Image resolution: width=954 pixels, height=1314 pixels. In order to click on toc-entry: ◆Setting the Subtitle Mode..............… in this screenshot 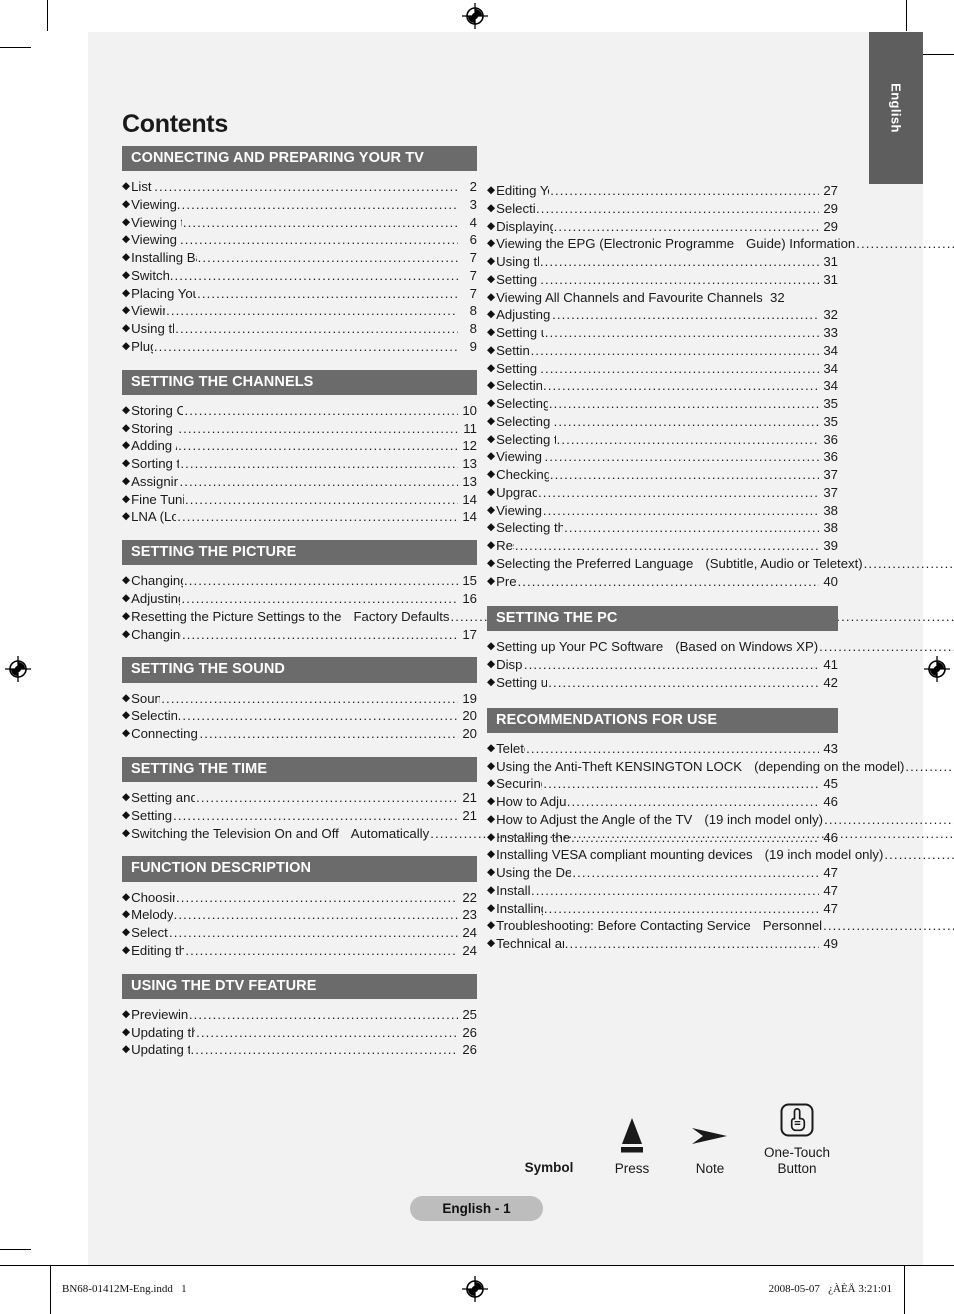, I will do `click(662, 369)`.